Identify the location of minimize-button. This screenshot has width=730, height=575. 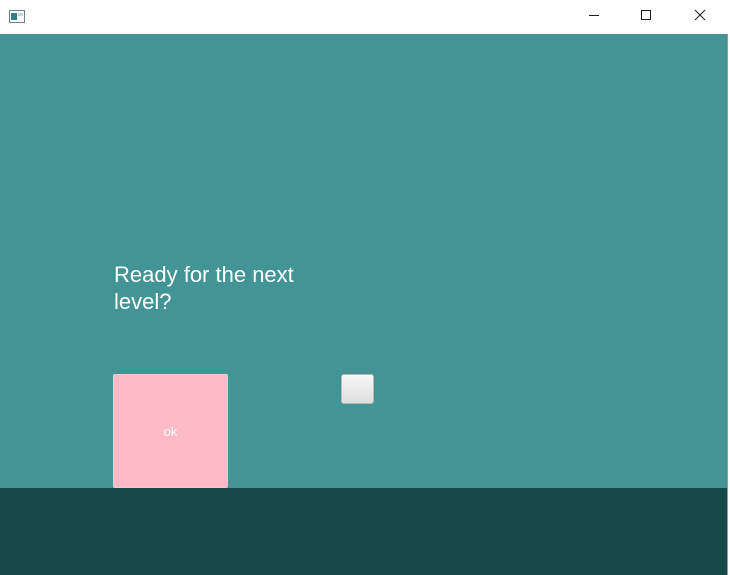
(594, 16).